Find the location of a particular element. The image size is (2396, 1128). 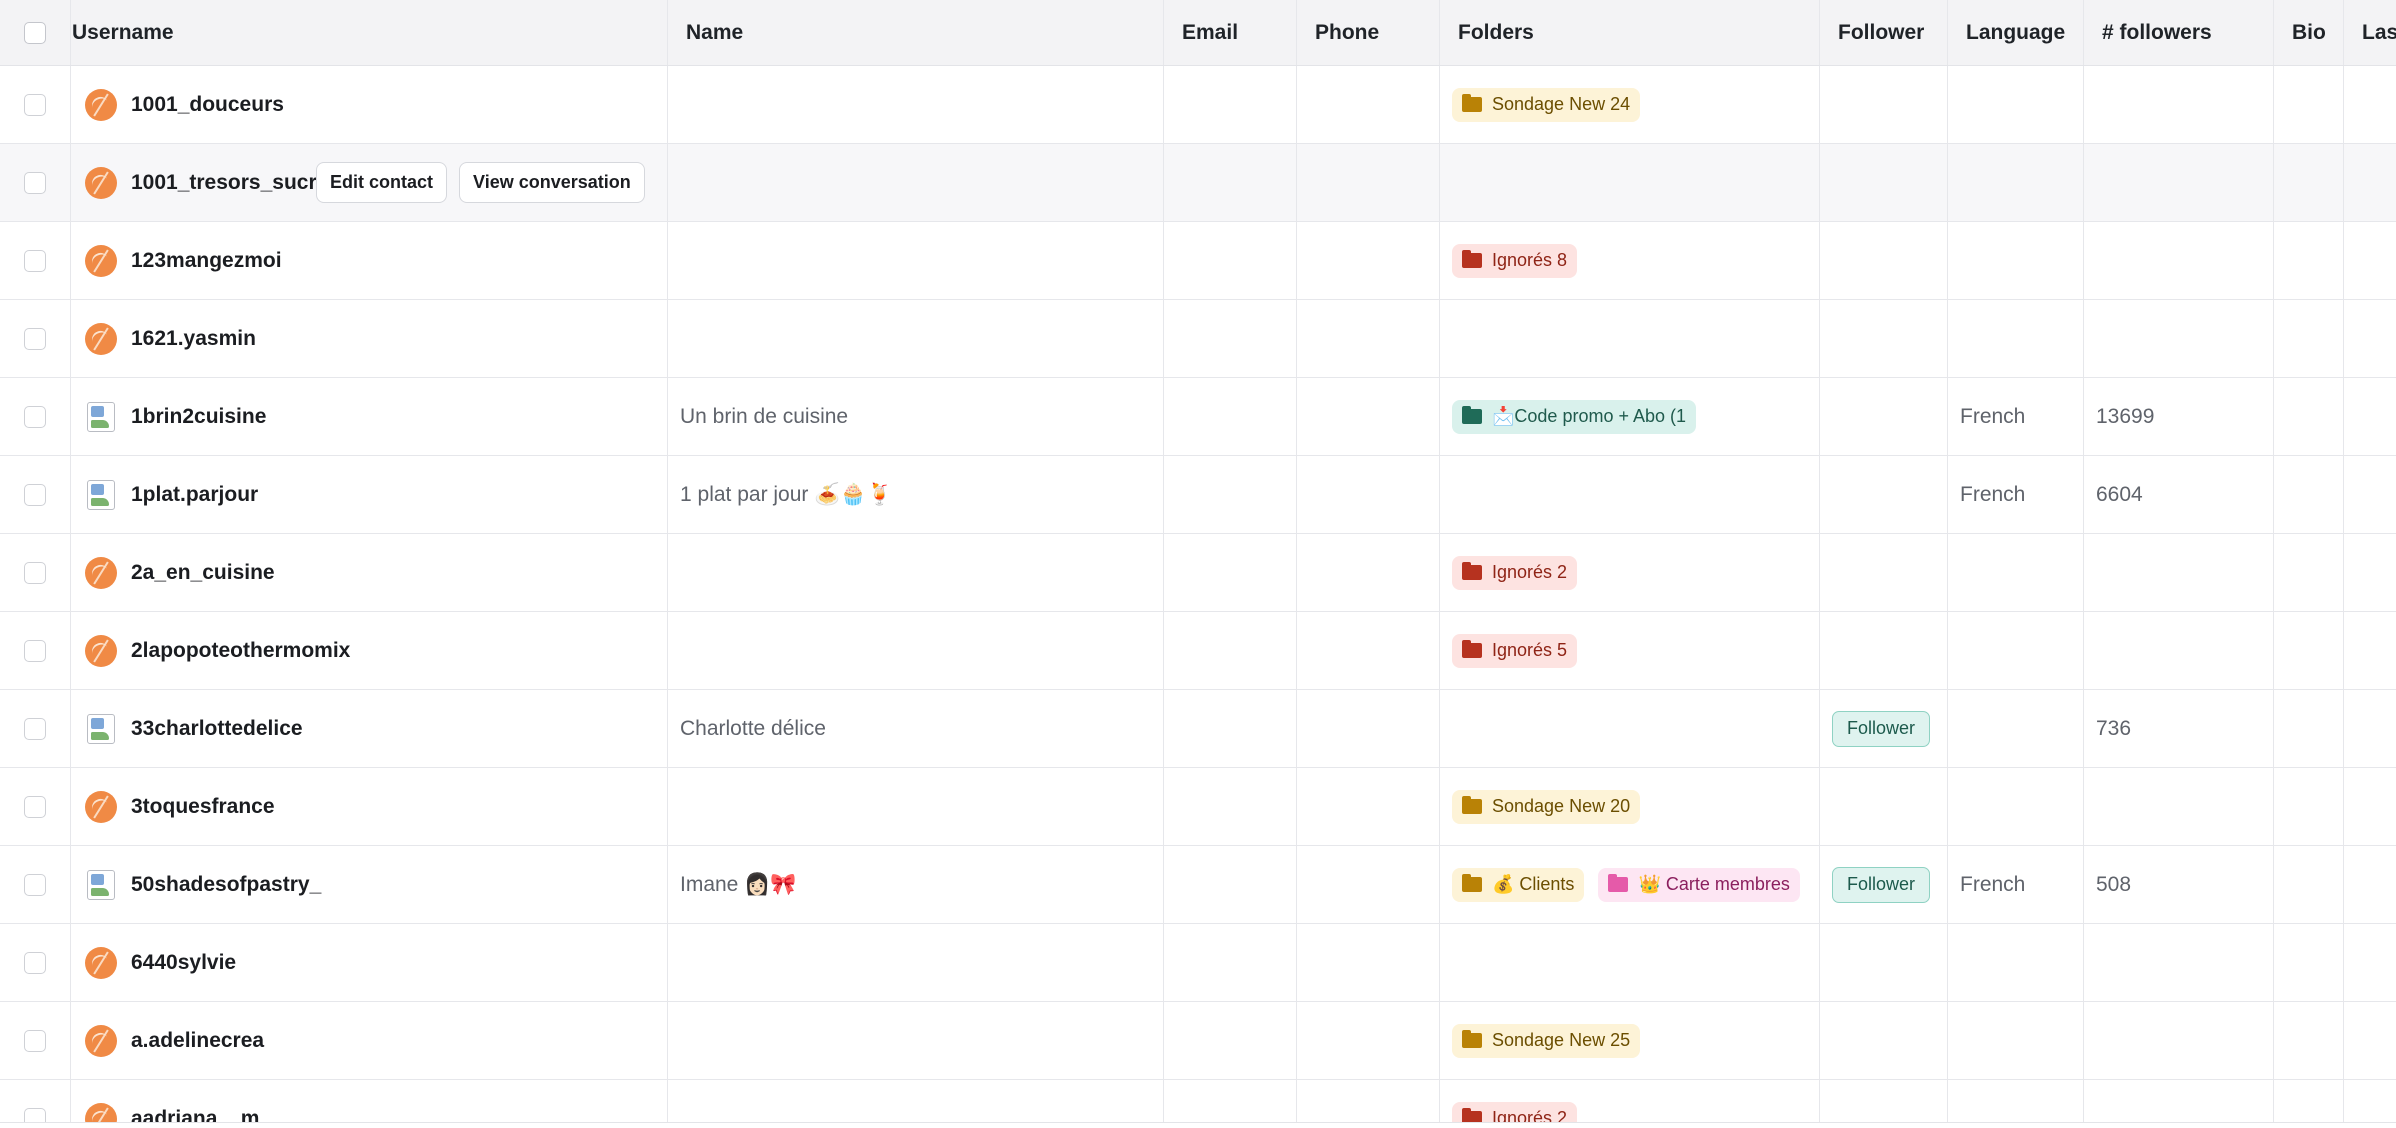

username: 2a_en_cuisine is located at coordinates (203, 573).